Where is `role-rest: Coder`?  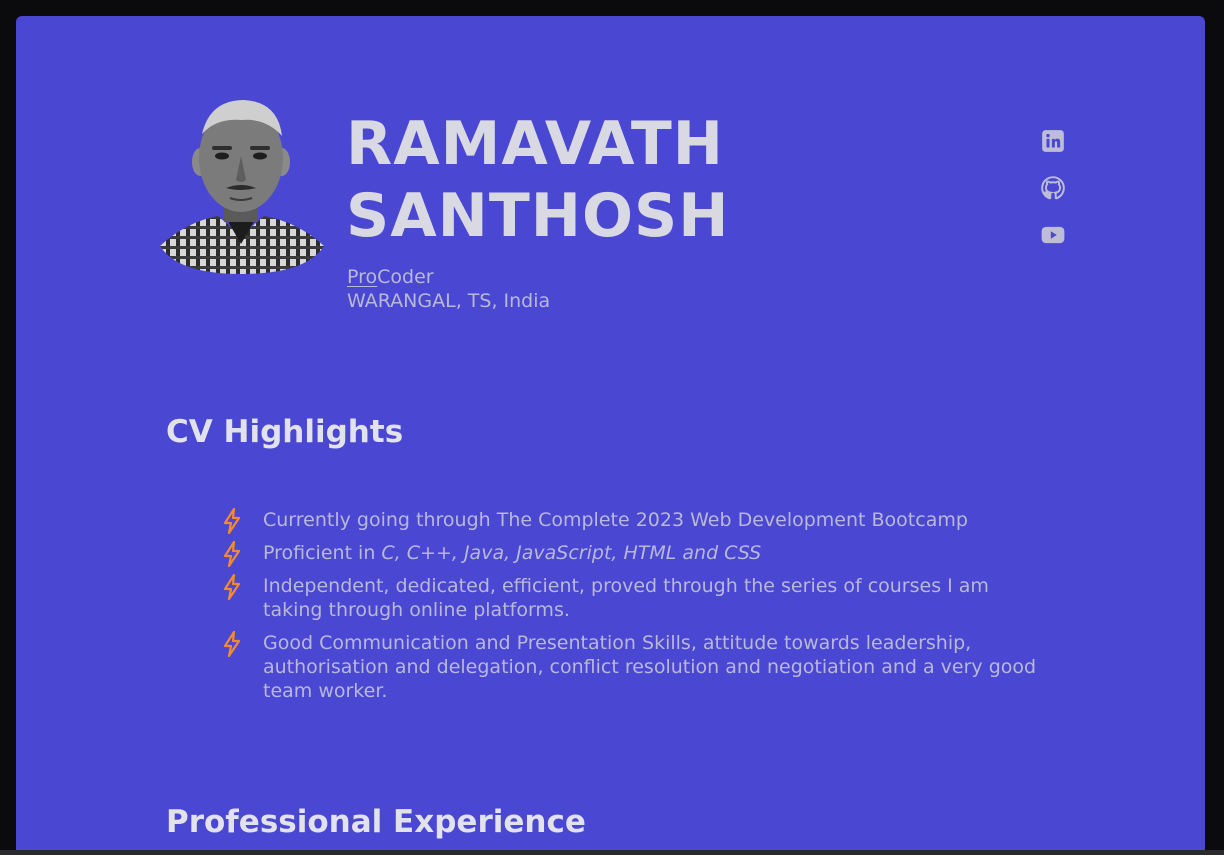 role-rest: Coder is located at coordinates (405, 277).